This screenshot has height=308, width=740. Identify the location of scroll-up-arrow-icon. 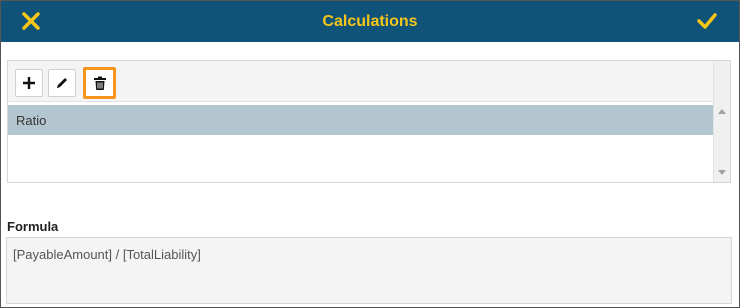
(722, 111).